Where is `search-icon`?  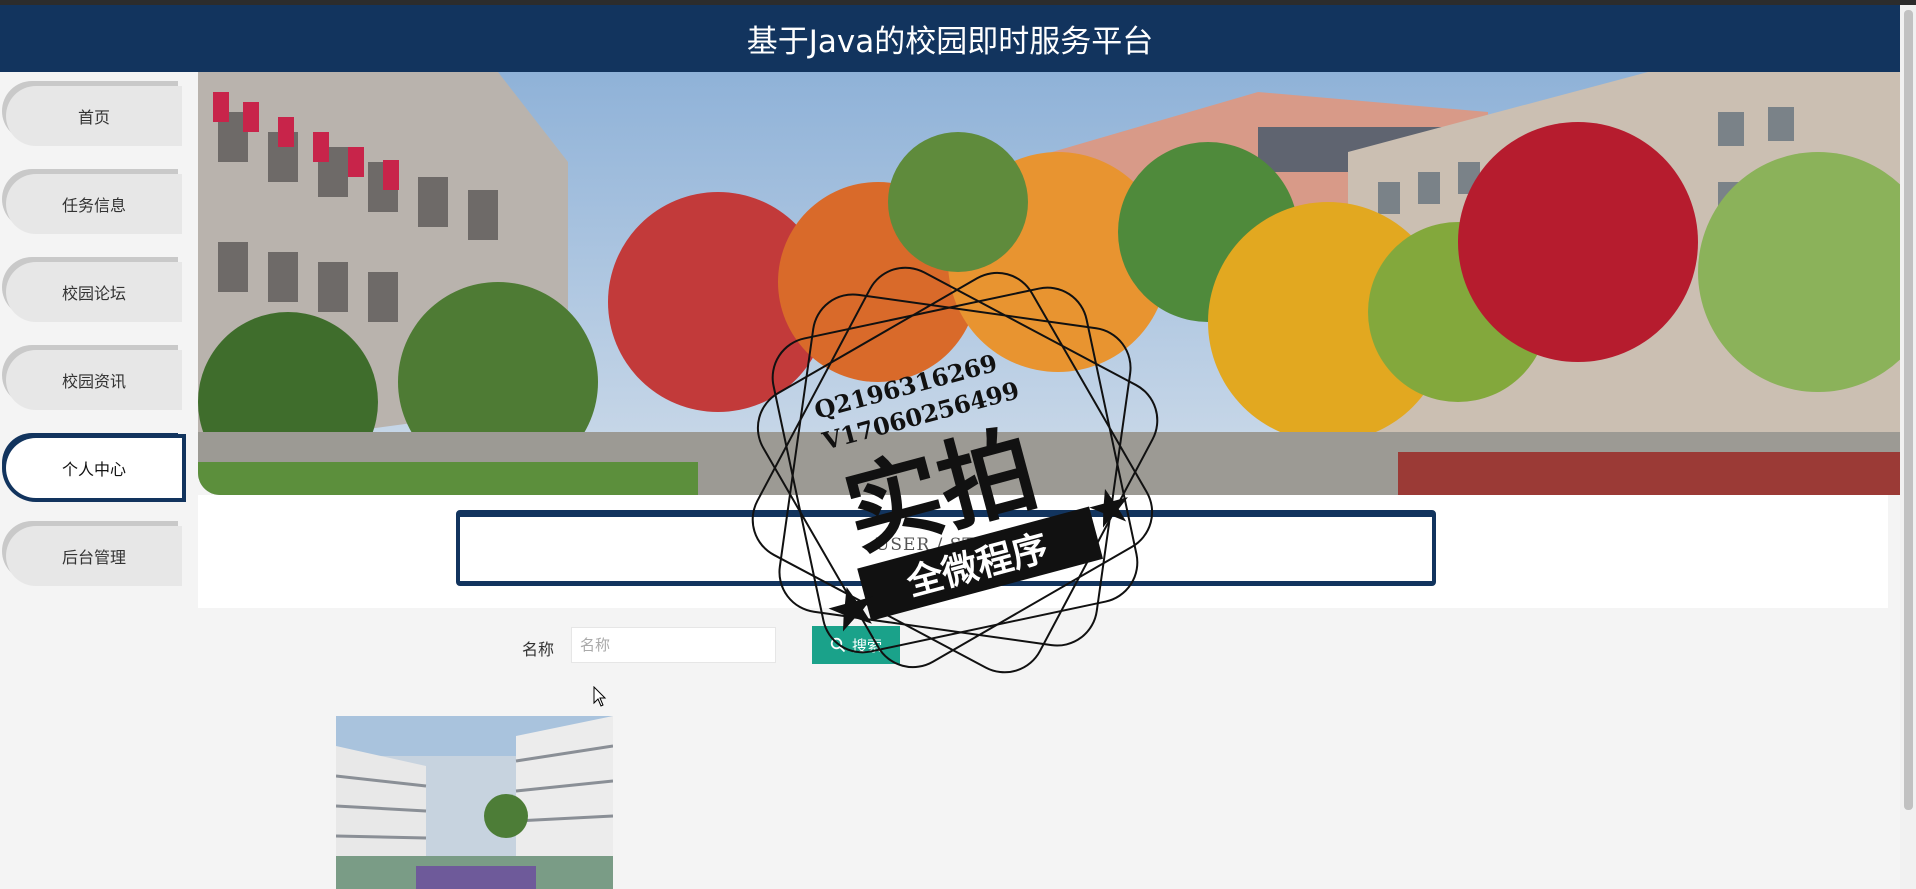
search-icon is located at coordinates (838, 645).